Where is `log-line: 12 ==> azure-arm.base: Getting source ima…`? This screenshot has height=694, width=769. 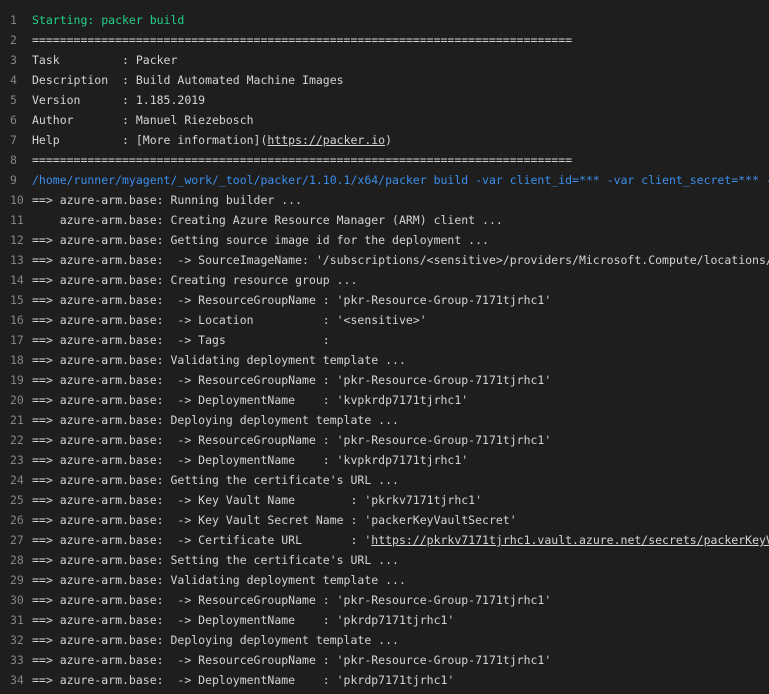 log-line: 12 ==> azure-arm.base: Getting source ima… is located at coordinates (384, 240).